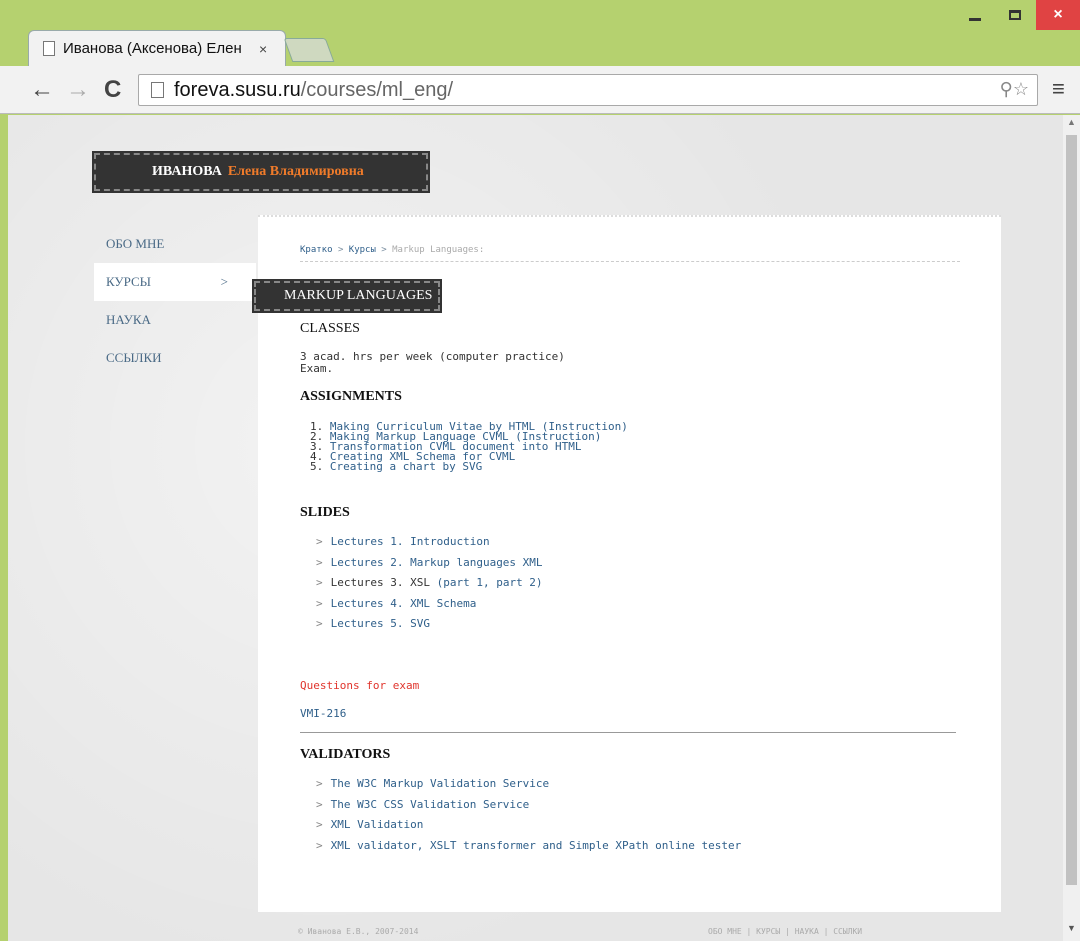  I want to click on validator-link: The W3C Markup Validation Service, so click(440, 783).